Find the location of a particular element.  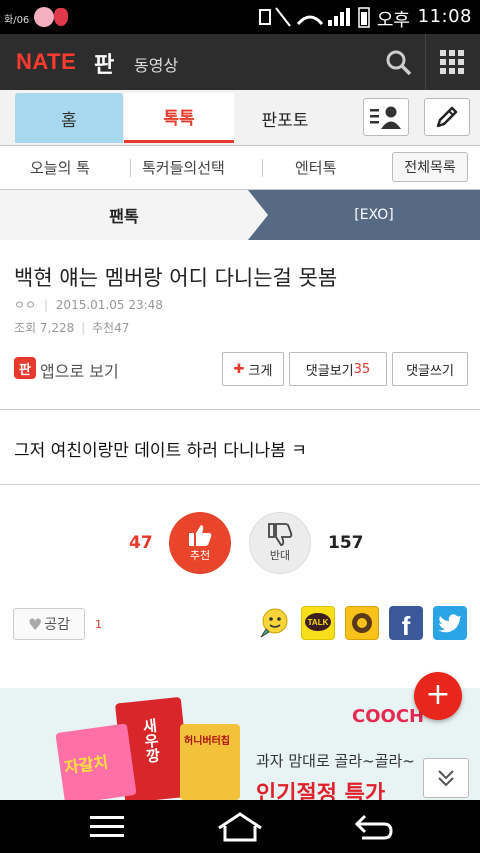

home-icon is located at coordinates (240, 827).